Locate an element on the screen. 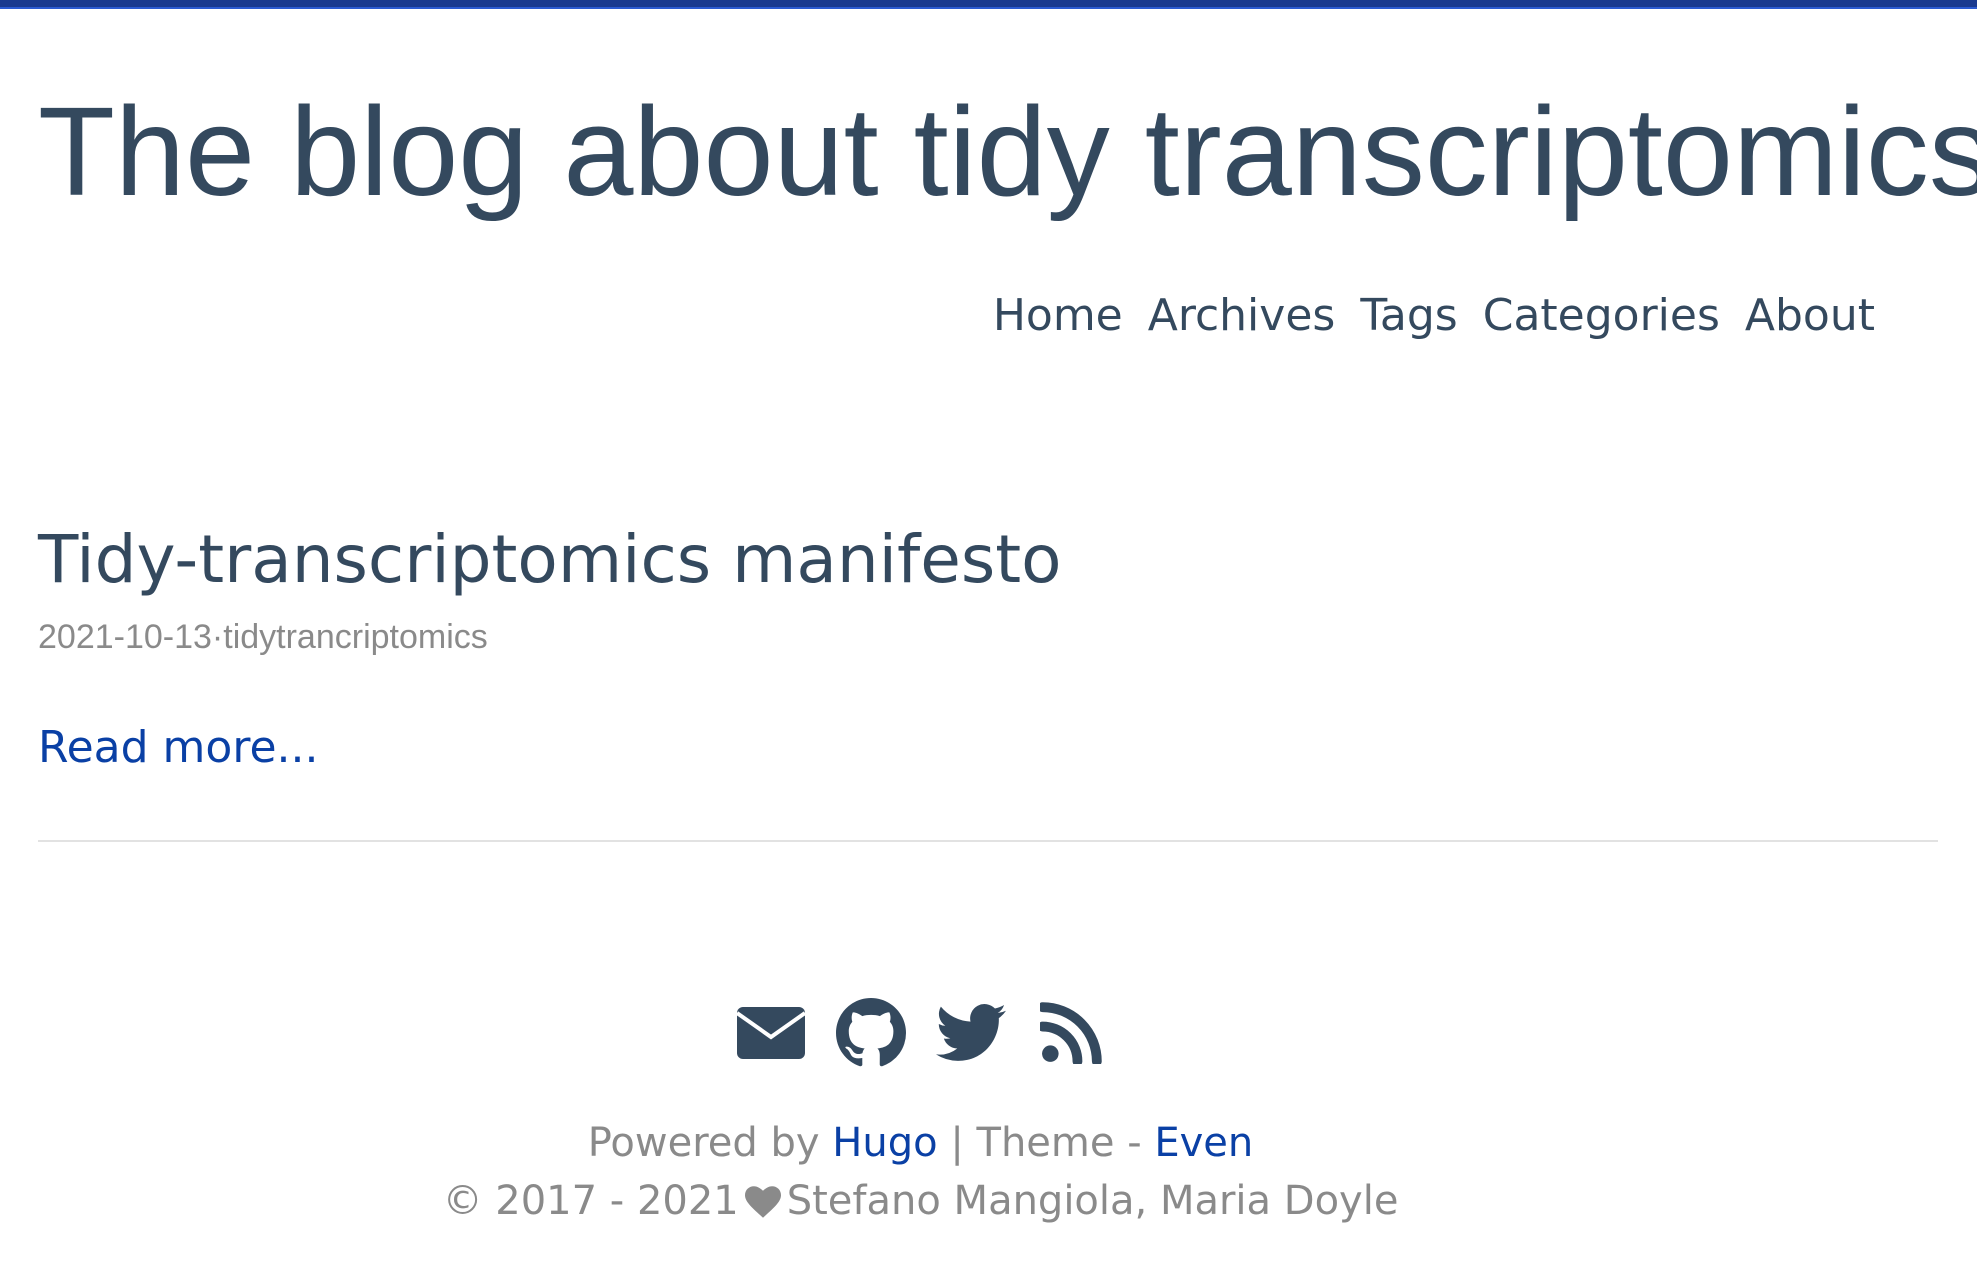 This screenshot has height=1269, width=1977. theme-text: | Theme - is located at coordinates (1046, 1143).